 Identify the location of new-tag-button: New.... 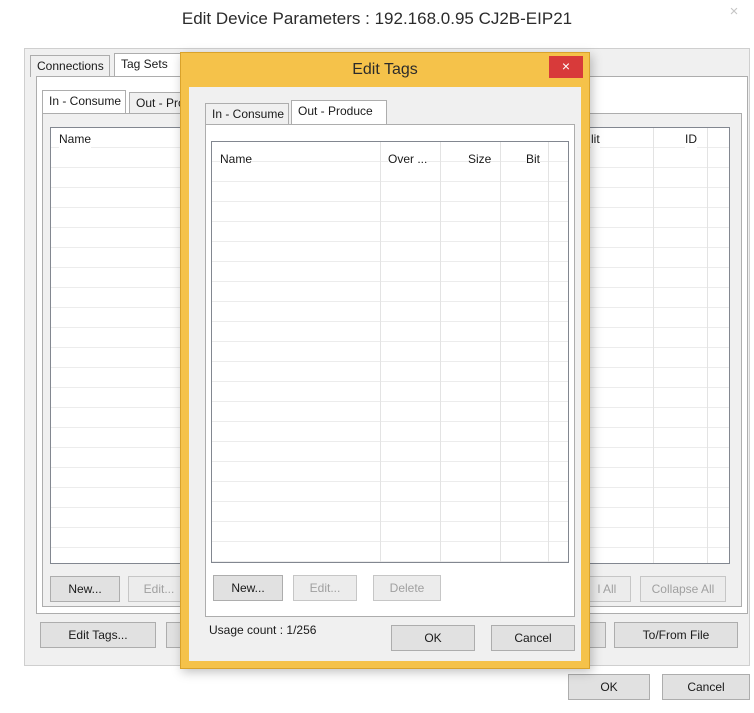
(248, 588).